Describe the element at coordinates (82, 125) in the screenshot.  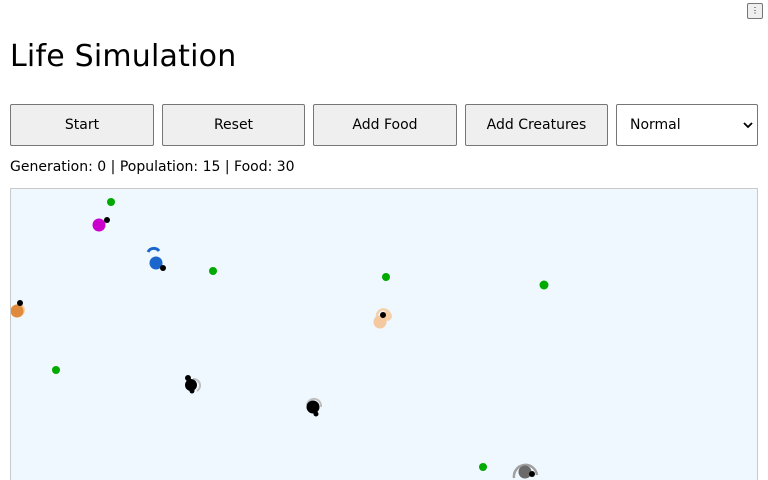
I see `start-button: Start` at that location.